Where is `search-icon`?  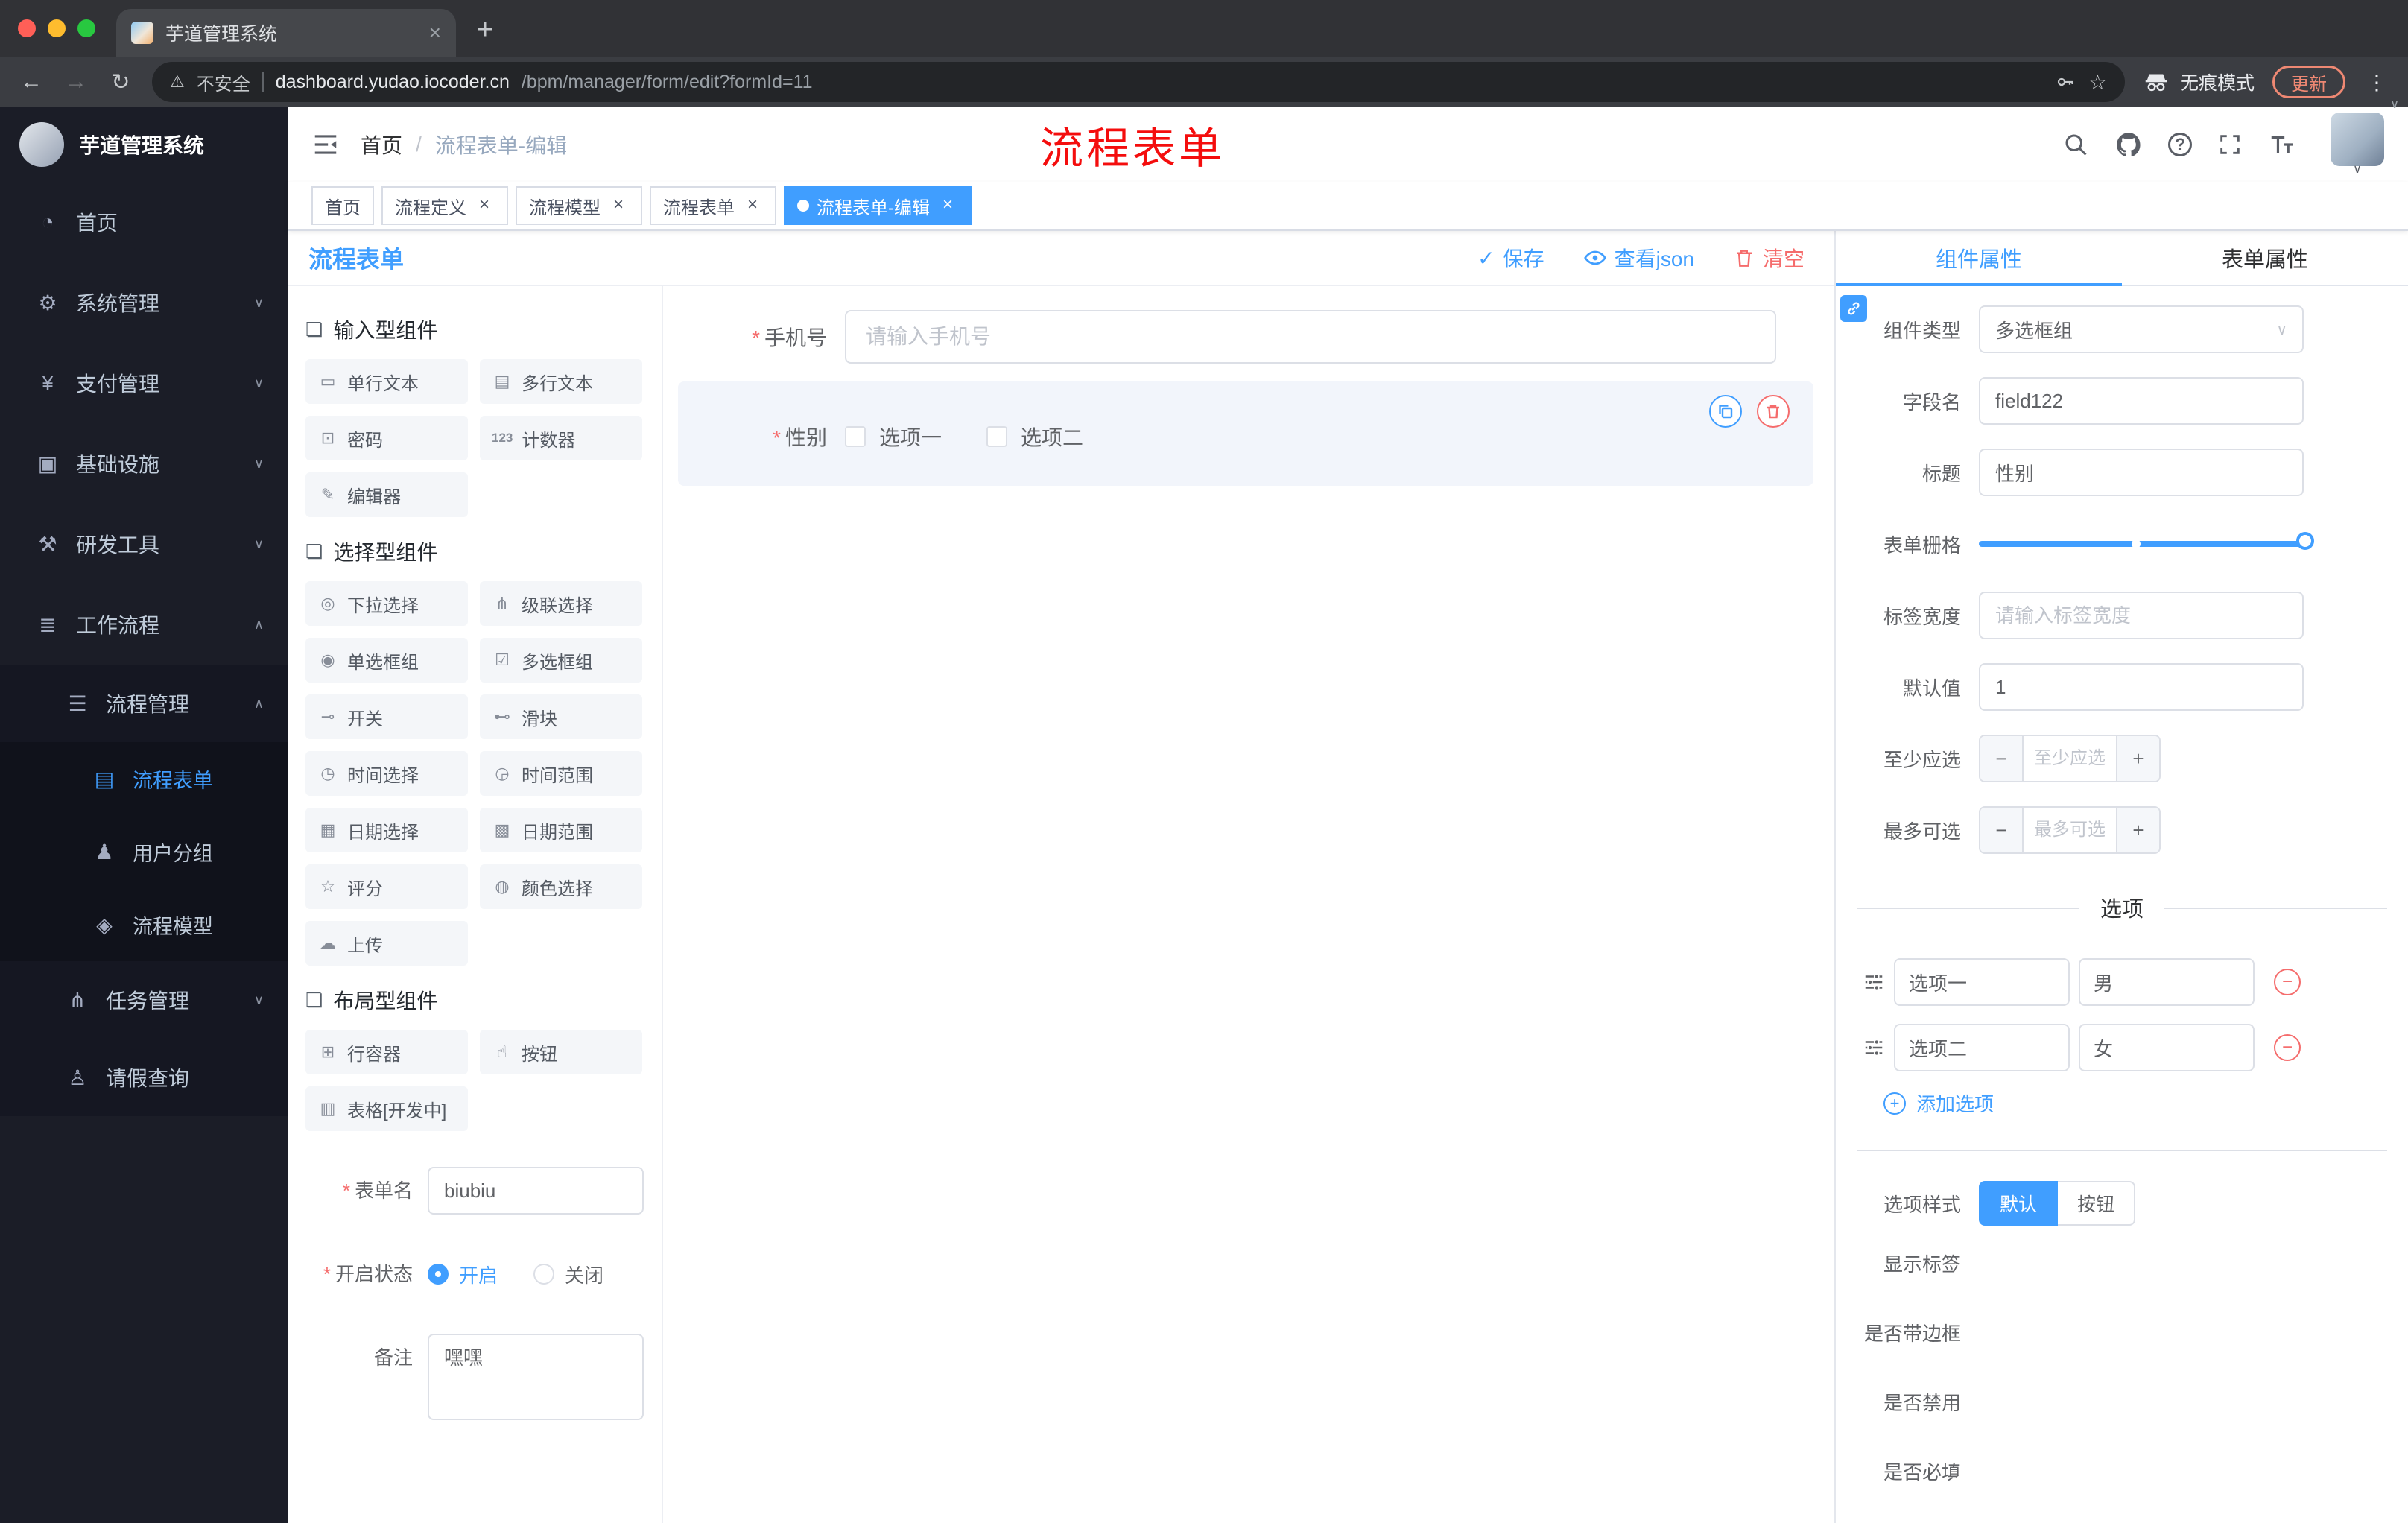
search-icon is located at coordinates (2075, 144).